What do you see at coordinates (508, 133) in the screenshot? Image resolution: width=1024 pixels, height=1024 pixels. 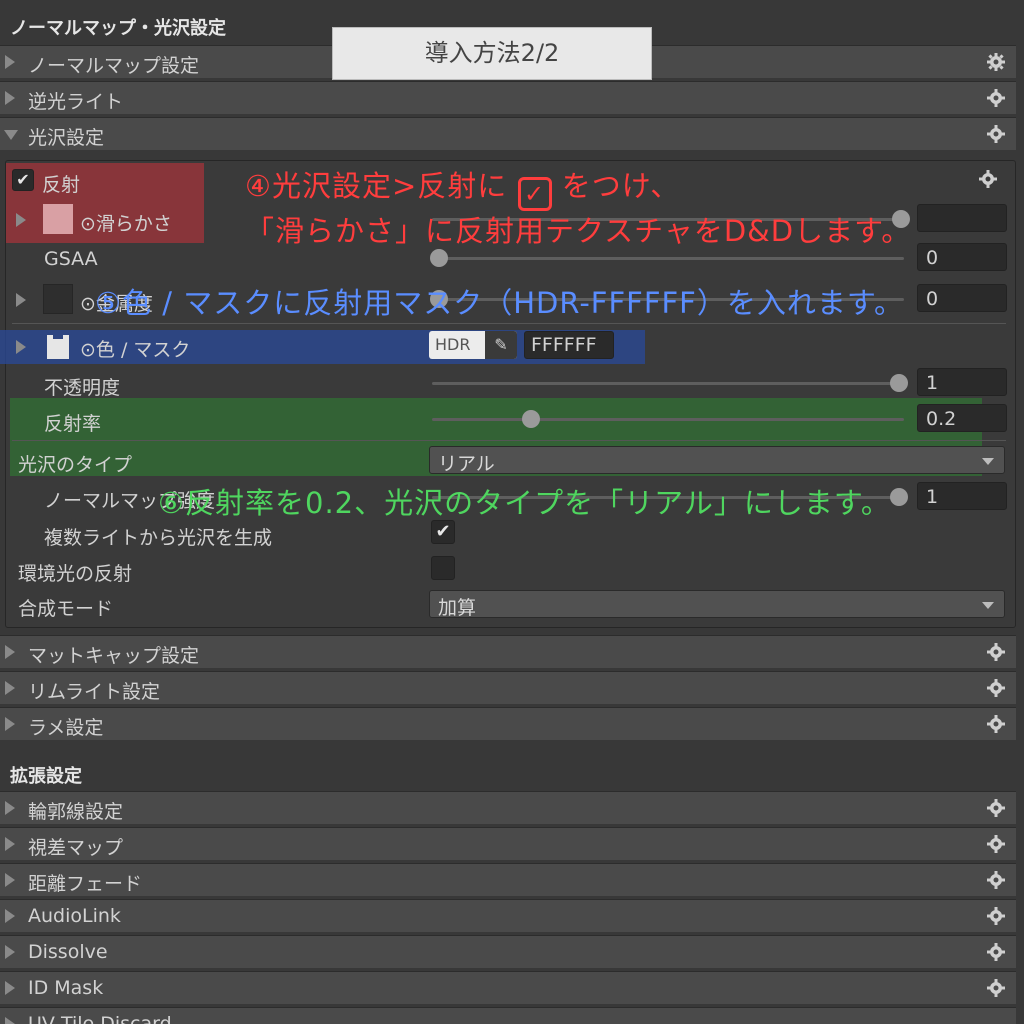 I see `foldout-gloss-settings: 光沢設定` at bounding box center [508, 133].